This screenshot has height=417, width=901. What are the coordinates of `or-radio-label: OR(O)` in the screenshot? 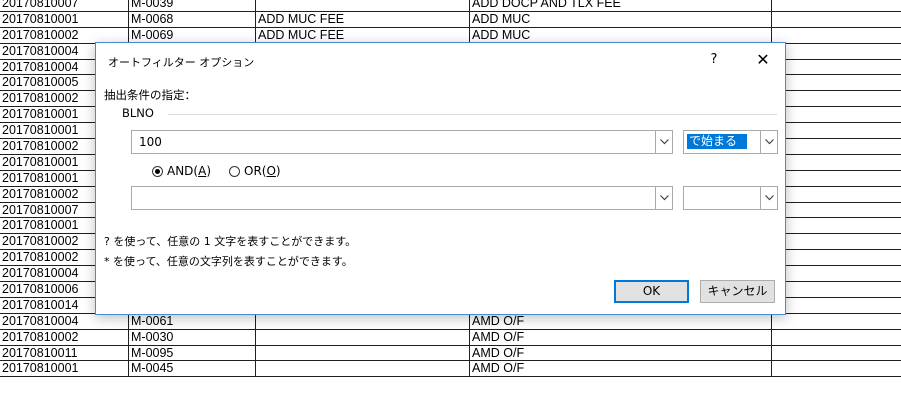 It's located at (262, 171).